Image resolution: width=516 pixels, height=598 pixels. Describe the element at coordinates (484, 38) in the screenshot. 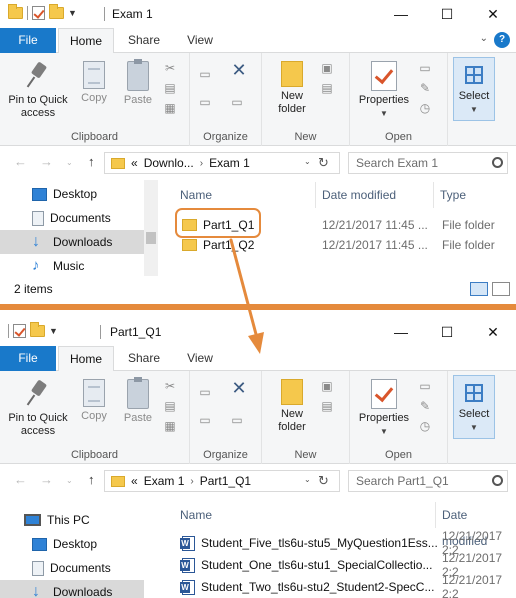

I see `expand-ribbon-icon: ⌄` at that location.